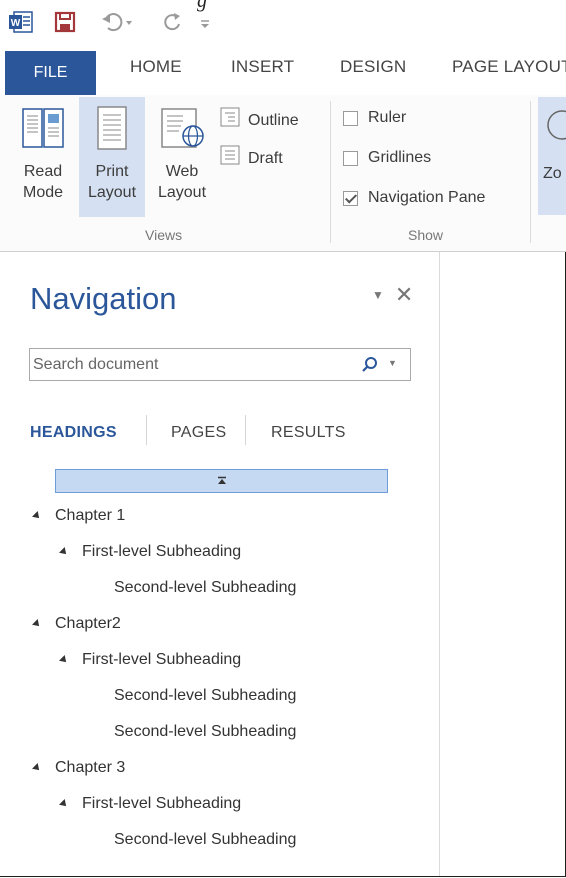 The width and height of the screenshot is (566, 878). What do you see at coordinates (50, 73) in the screenshot?
I see `tab-file: FILE` at bounding box center [50, 73].